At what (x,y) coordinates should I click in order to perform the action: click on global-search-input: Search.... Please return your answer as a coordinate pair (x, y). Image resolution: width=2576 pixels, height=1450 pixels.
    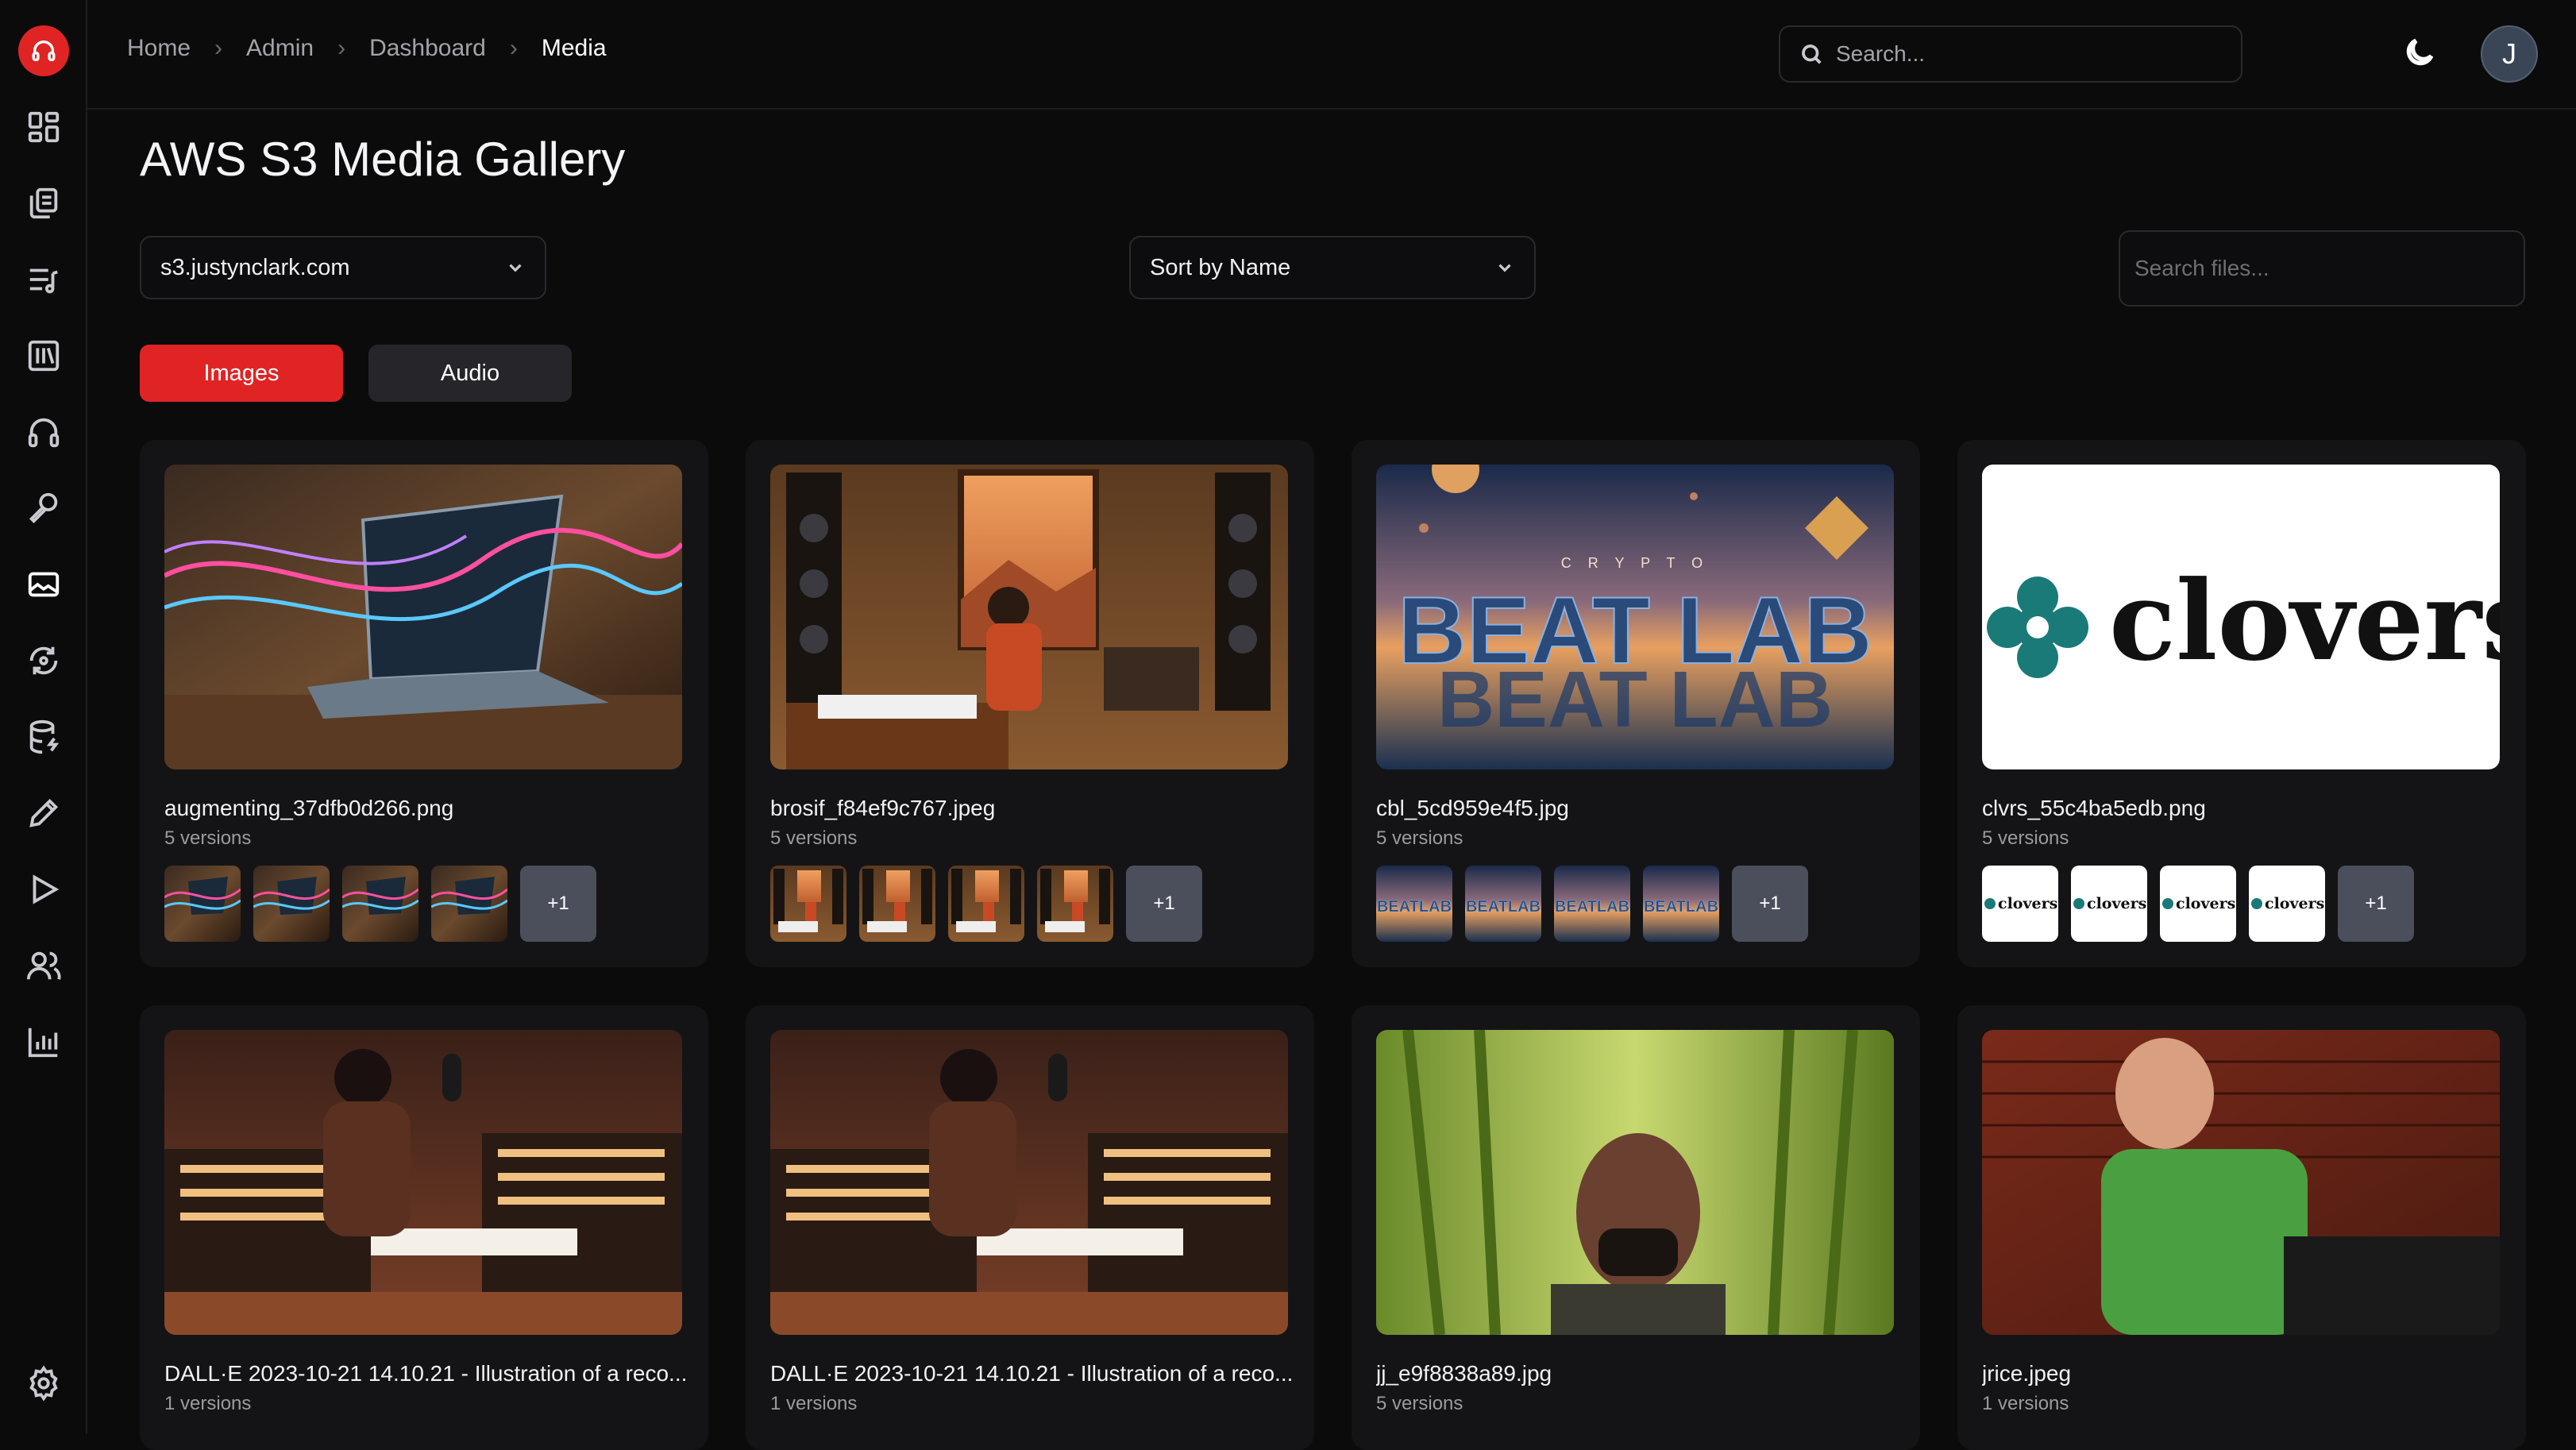
    Looking at the image, I should click on (2011, 54).